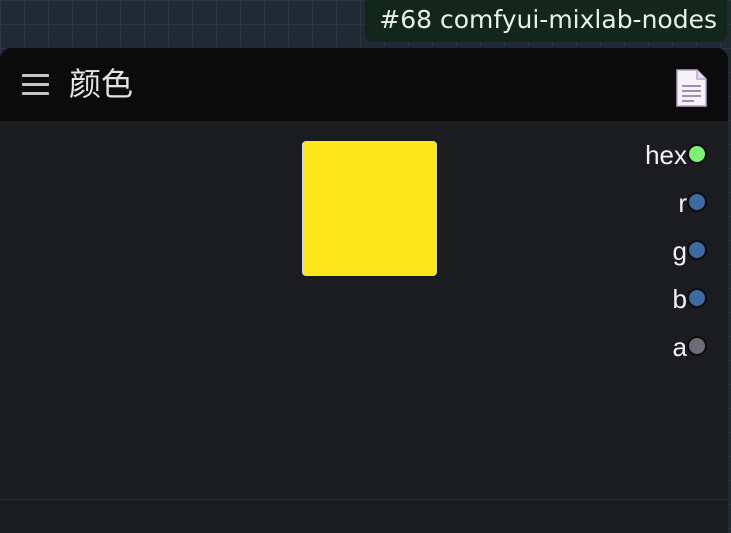 The height and width of the screenshot is (533, 731). Describe the element at coordinates (697, 202) in the screenshot. I see `output-port-r` at that location.